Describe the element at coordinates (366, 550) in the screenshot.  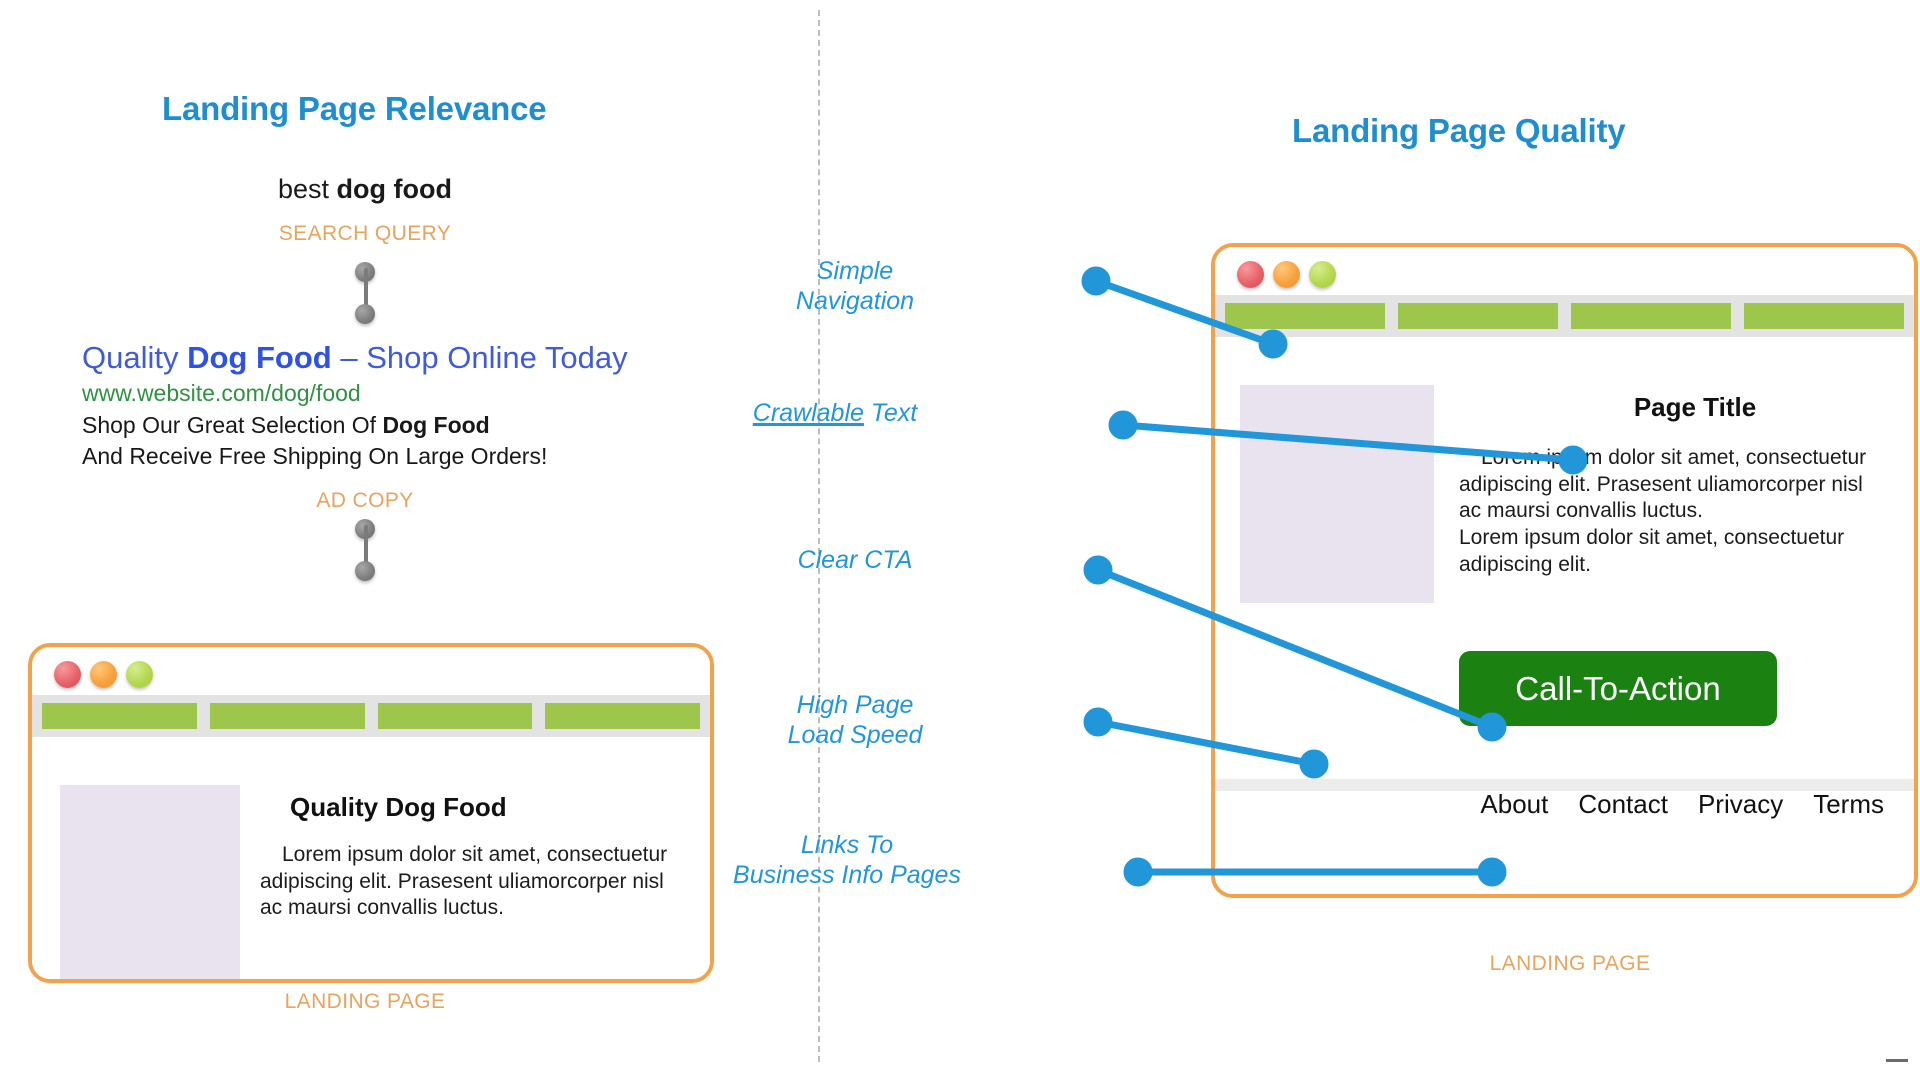
I see `connector-ad-to-landing` at that location.